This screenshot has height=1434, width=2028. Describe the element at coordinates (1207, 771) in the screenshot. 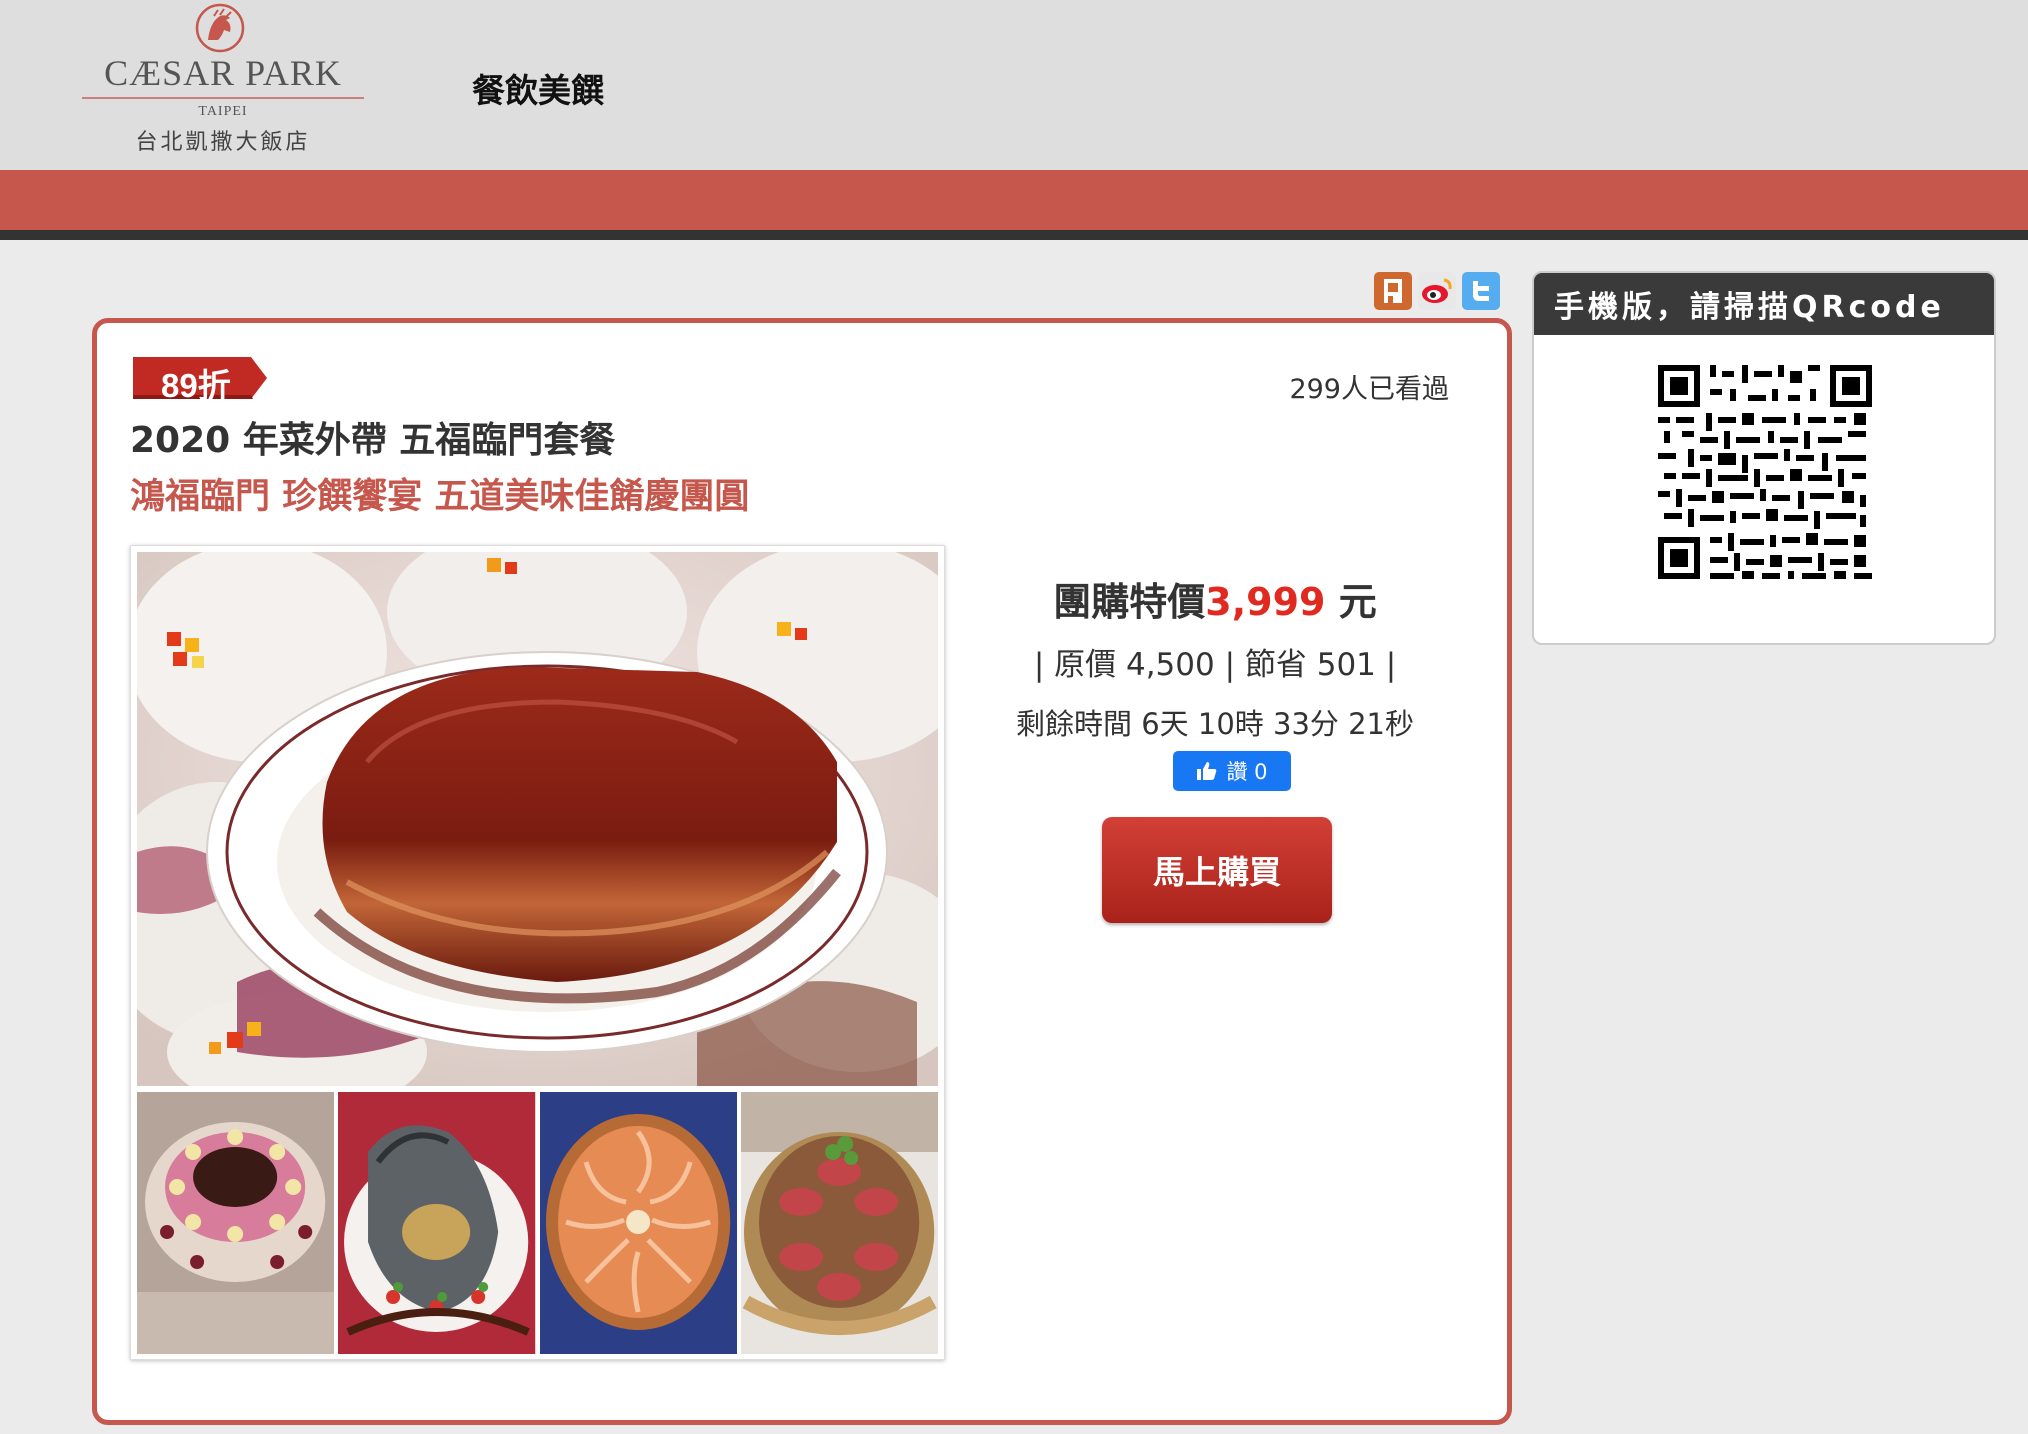

I see `thumbs-up-icon` at that location.